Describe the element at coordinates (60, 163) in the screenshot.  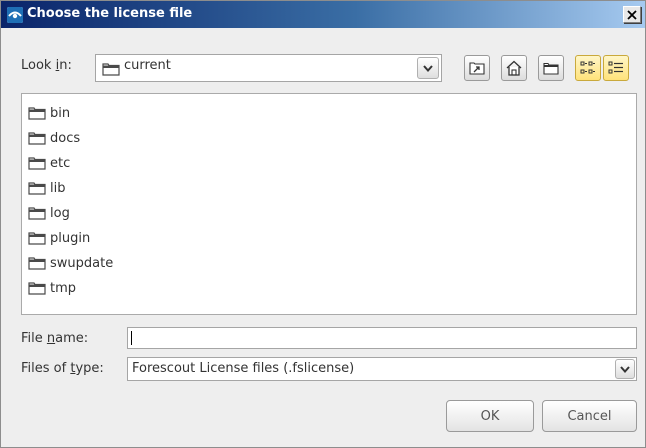
I see `file-name-label: etc` at that location.